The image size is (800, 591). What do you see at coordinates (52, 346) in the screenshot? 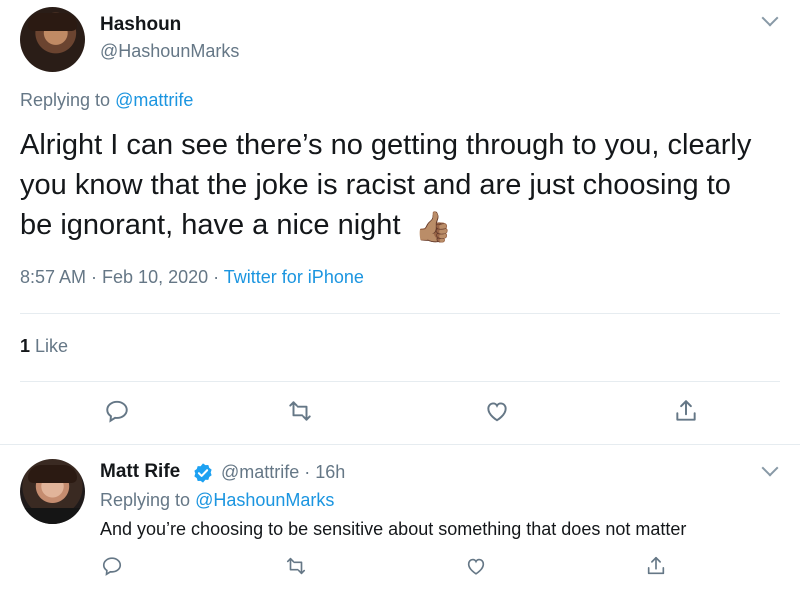
I see `likes-label: Like` at bounding box center [52, 346].